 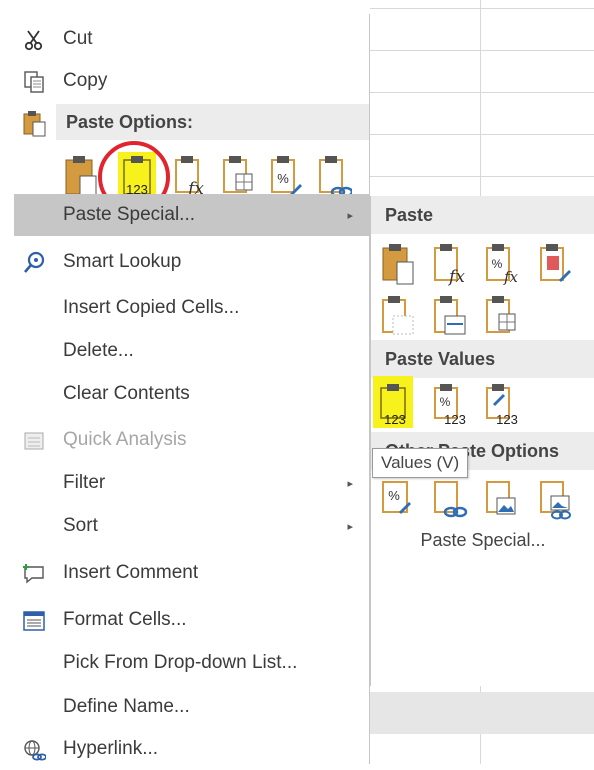 I want to click on menu-item-sort: Sort ▸, so click(x=184, y=526).